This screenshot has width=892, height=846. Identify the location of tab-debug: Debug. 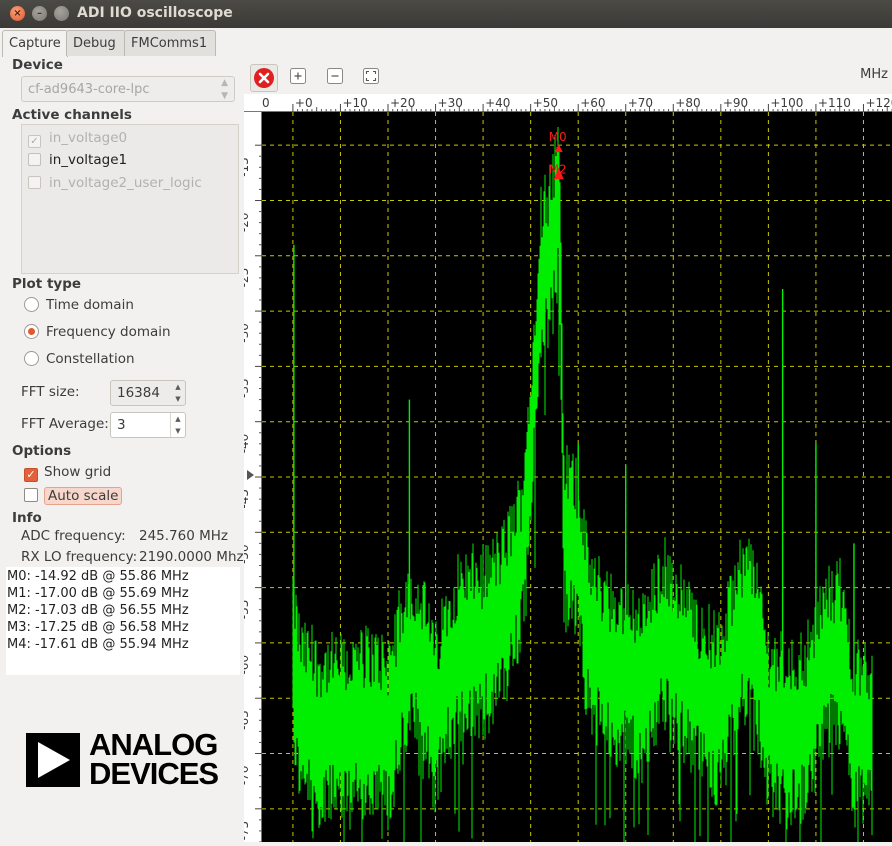
(96, 43).